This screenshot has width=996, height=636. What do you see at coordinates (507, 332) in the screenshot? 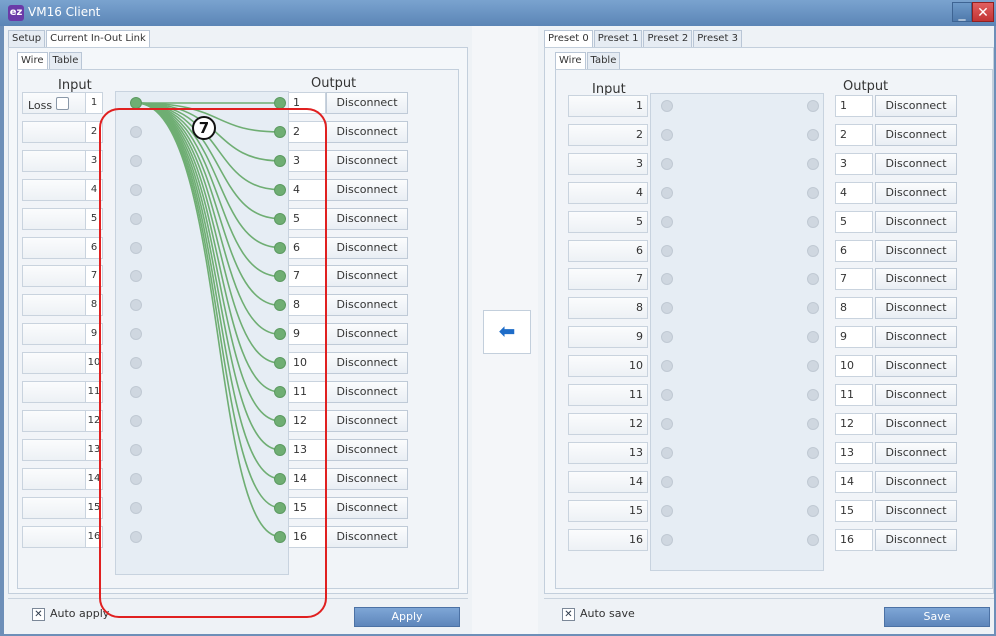
I see `arrow-left-icon: ⬅` at bounding box center [507, 332].